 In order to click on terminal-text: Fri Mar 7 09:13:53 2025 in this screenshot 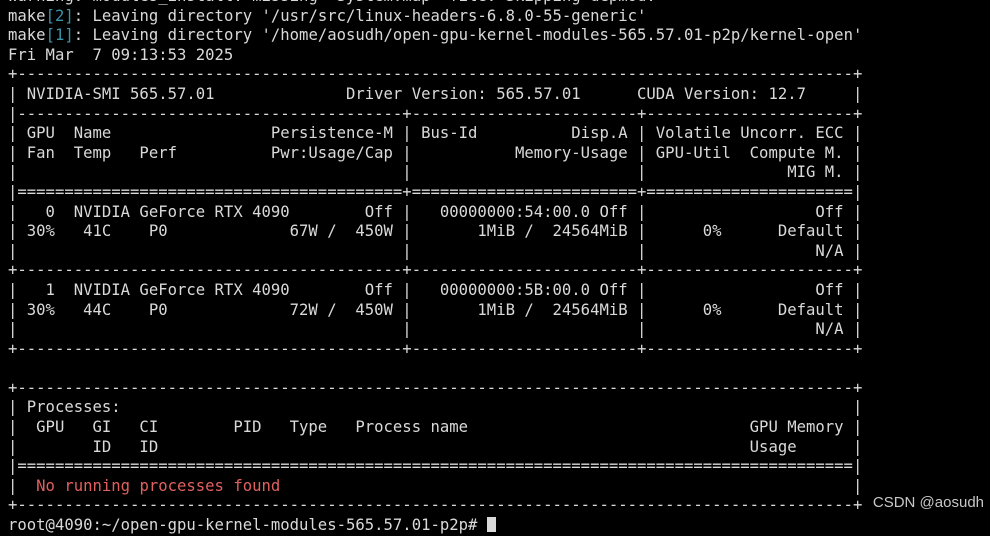, I will do `click(121, 54)`.